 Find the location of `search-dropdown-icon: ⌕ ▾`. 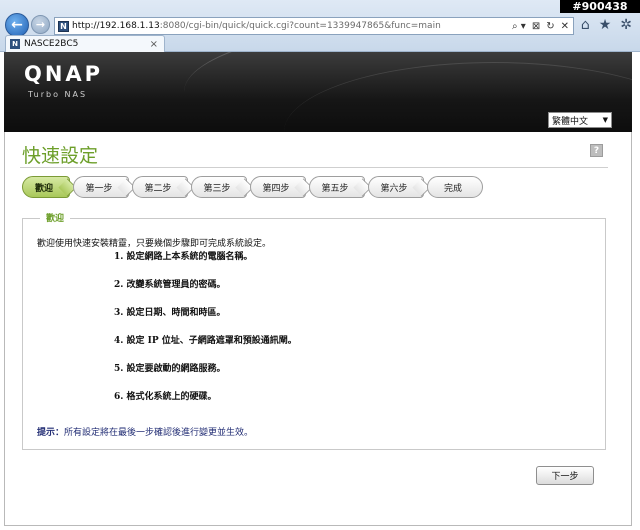

search-dropdown-icon: ⌕ ▾ is located at coordinates (519, 26).